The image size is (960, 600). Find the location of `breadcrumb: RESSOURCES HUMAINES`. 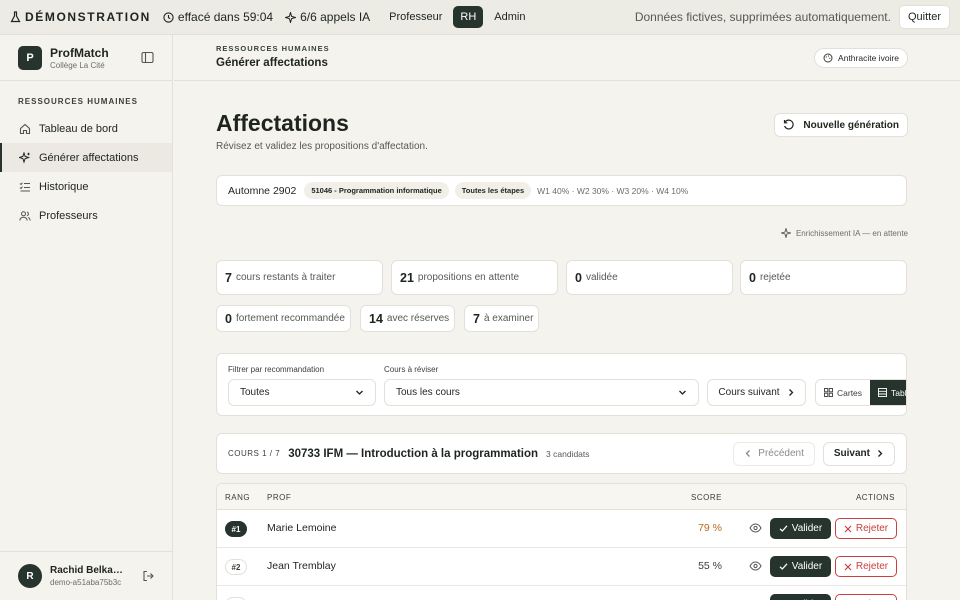

breadcrumb: RESSOURCES HUMAINES is located at coordinates (273, 48).